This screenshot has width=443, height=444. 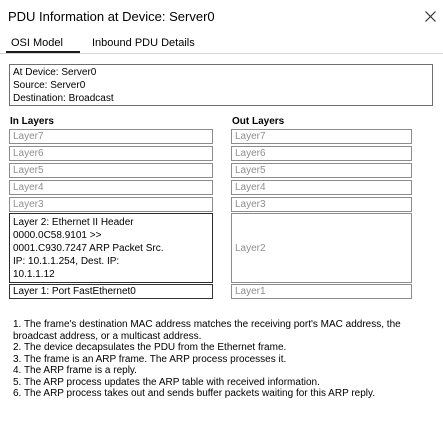 What do you see at coordinates (37, 43) in the screenshot?
I see `tab-osi-model: OSI Model` at bounding box center [37, 43].